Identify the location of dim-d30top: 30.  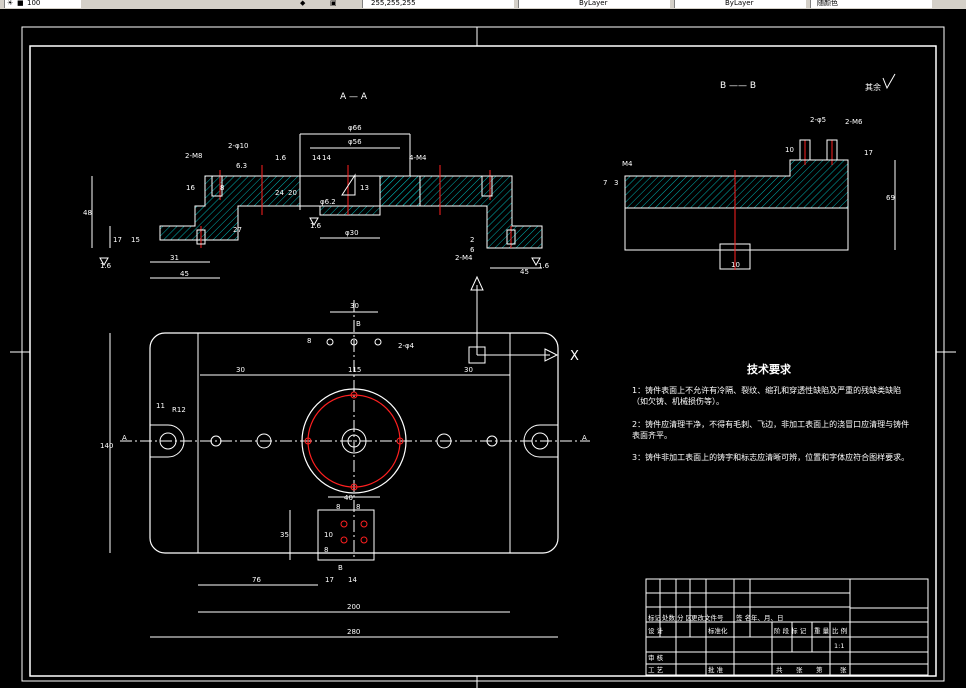
(354, 306).